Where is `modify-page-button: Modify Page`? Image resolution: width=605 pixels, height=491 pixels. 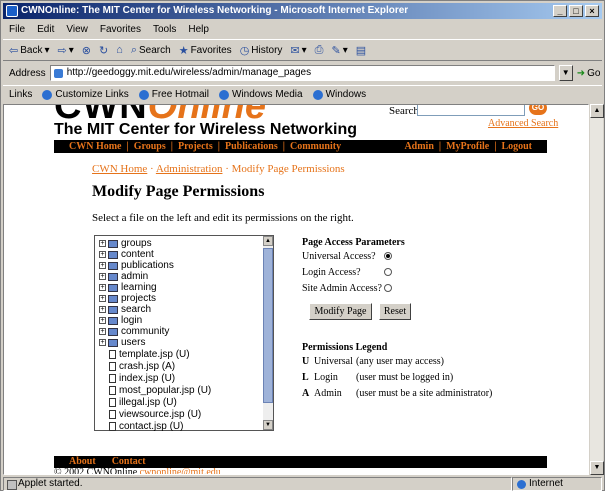
modify-page-button: Modify Page is located at coordinates (340, 311).